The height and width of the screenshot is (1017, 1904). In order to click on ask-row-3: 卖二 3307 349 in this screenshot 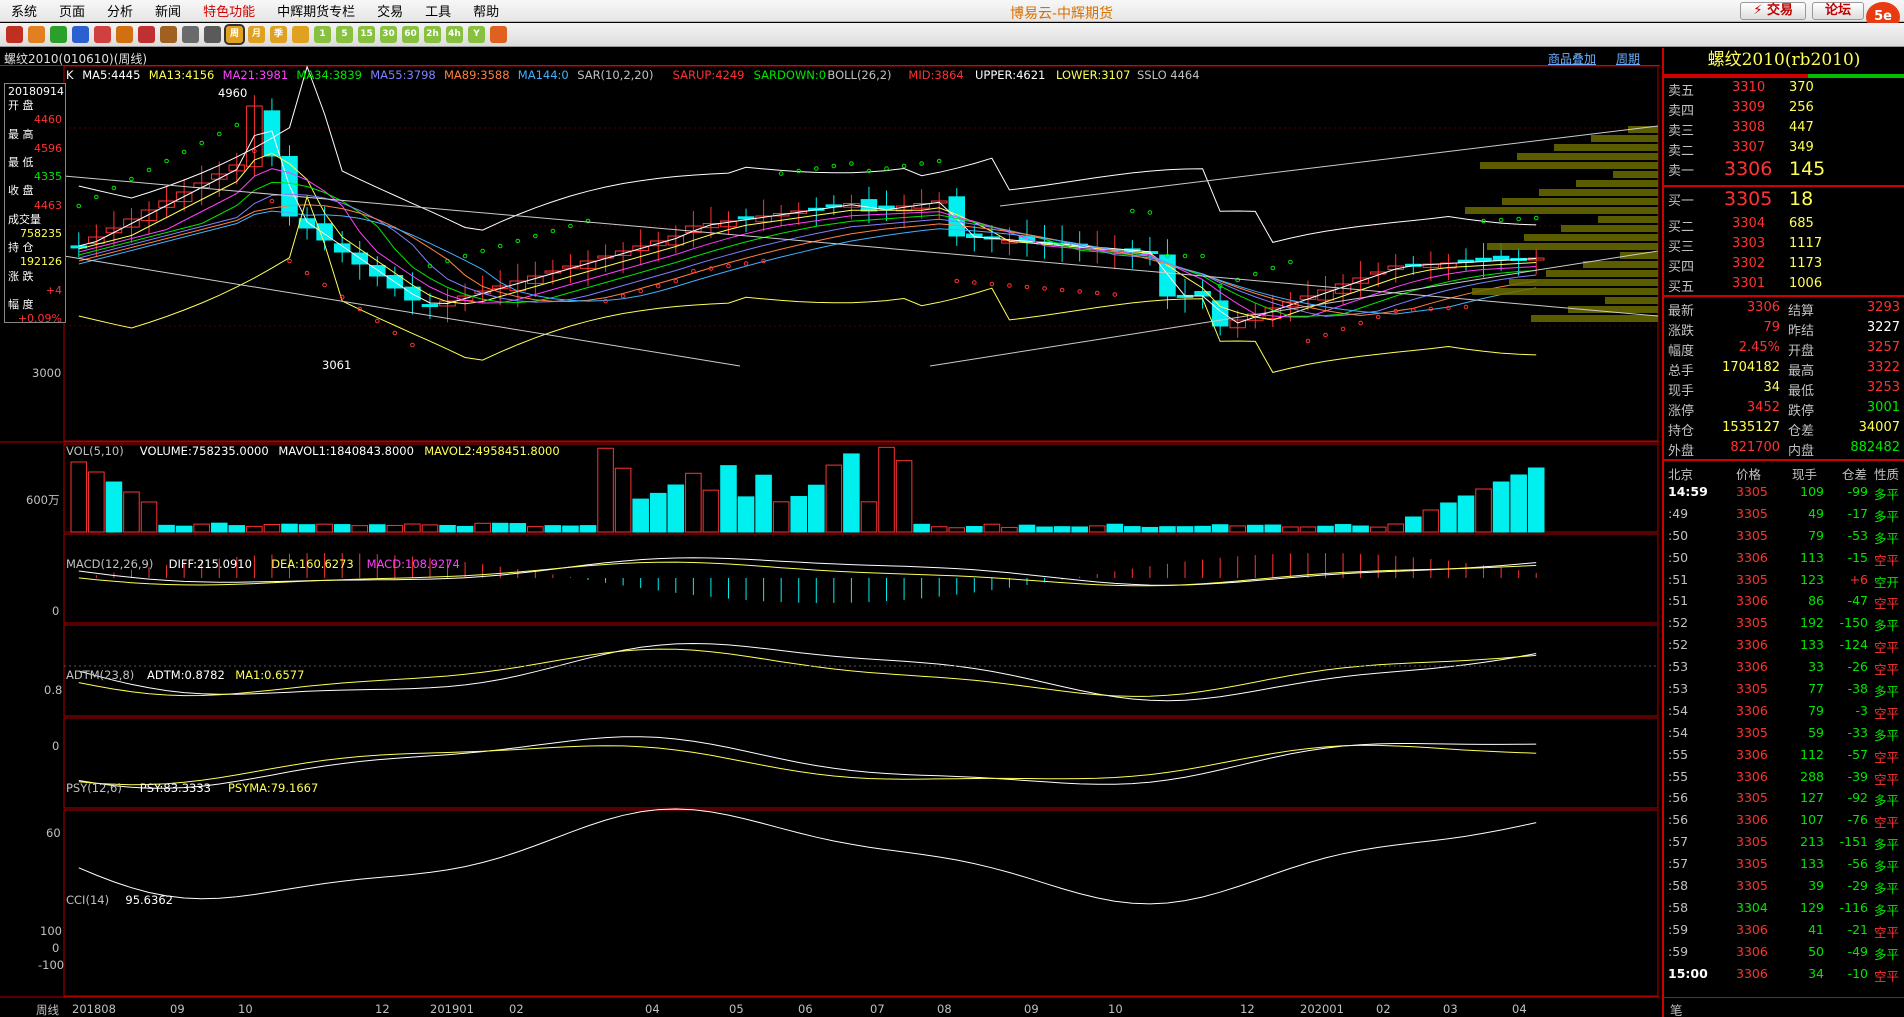, I will do `click(1784, 148)`.